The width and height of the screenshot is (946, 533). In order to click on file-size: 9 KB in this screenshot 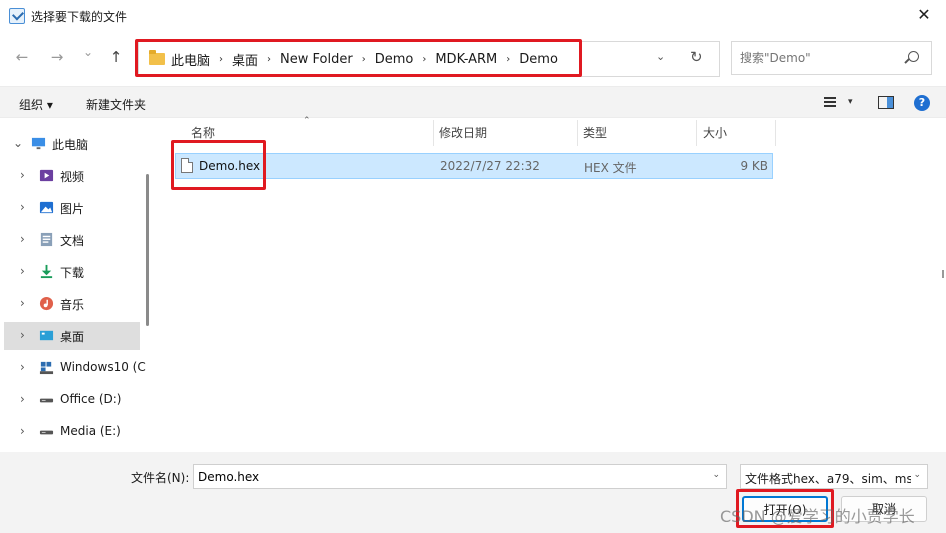, I will do `click(754, 166)`.